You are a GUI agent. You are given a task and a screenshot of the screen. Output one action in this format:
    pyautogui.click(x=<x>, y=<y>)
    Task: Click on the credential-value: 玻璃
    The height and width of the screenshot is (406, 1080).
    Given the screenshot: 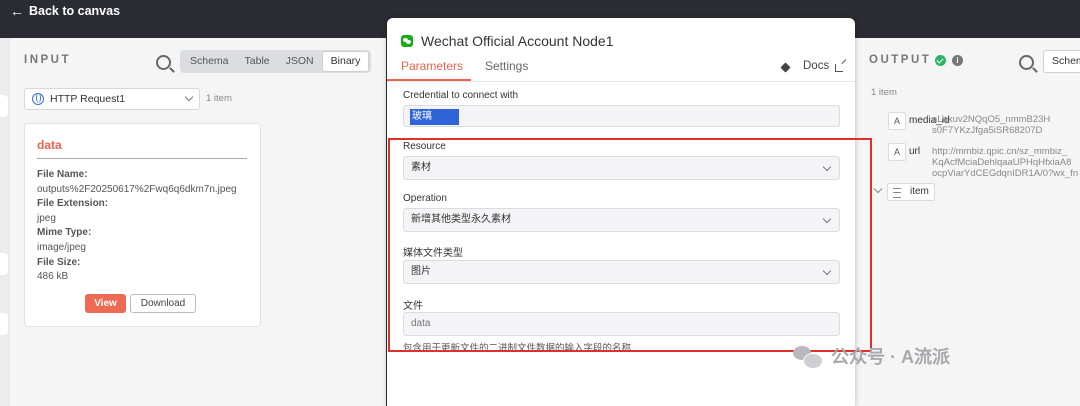 What is the action you would take?
    pyautogui.click(x=434, y=117)
    